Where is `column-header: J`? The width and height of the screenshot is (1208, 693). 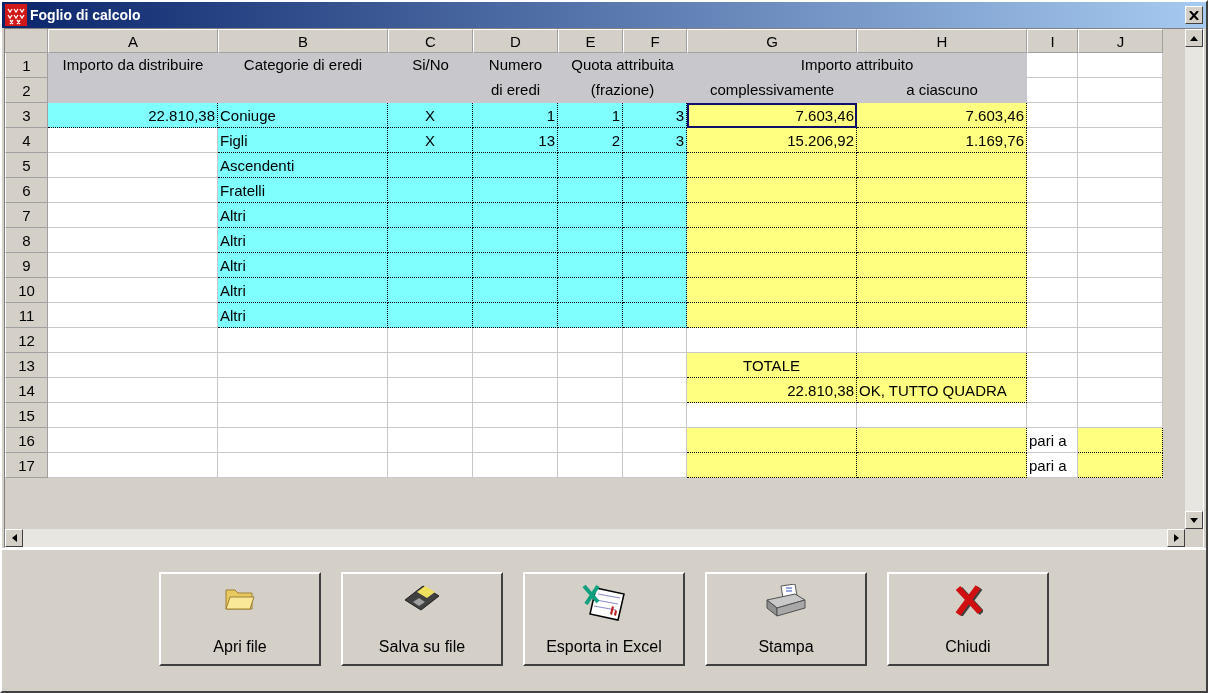 column-header: J is located at coordinates (1120, 41).